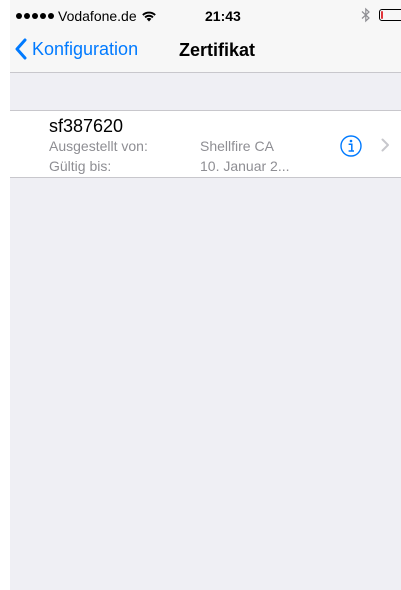 This screenshot has height=590, width=401. I want to click on back-button: Konfiguration, so click(76, 49).